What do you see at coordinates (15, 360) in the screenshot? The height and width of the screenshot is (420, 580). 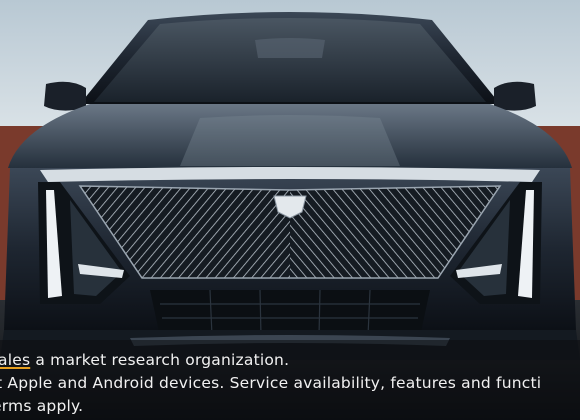 I see `disclaimer-link: ales` at bounding box center [15, 360].